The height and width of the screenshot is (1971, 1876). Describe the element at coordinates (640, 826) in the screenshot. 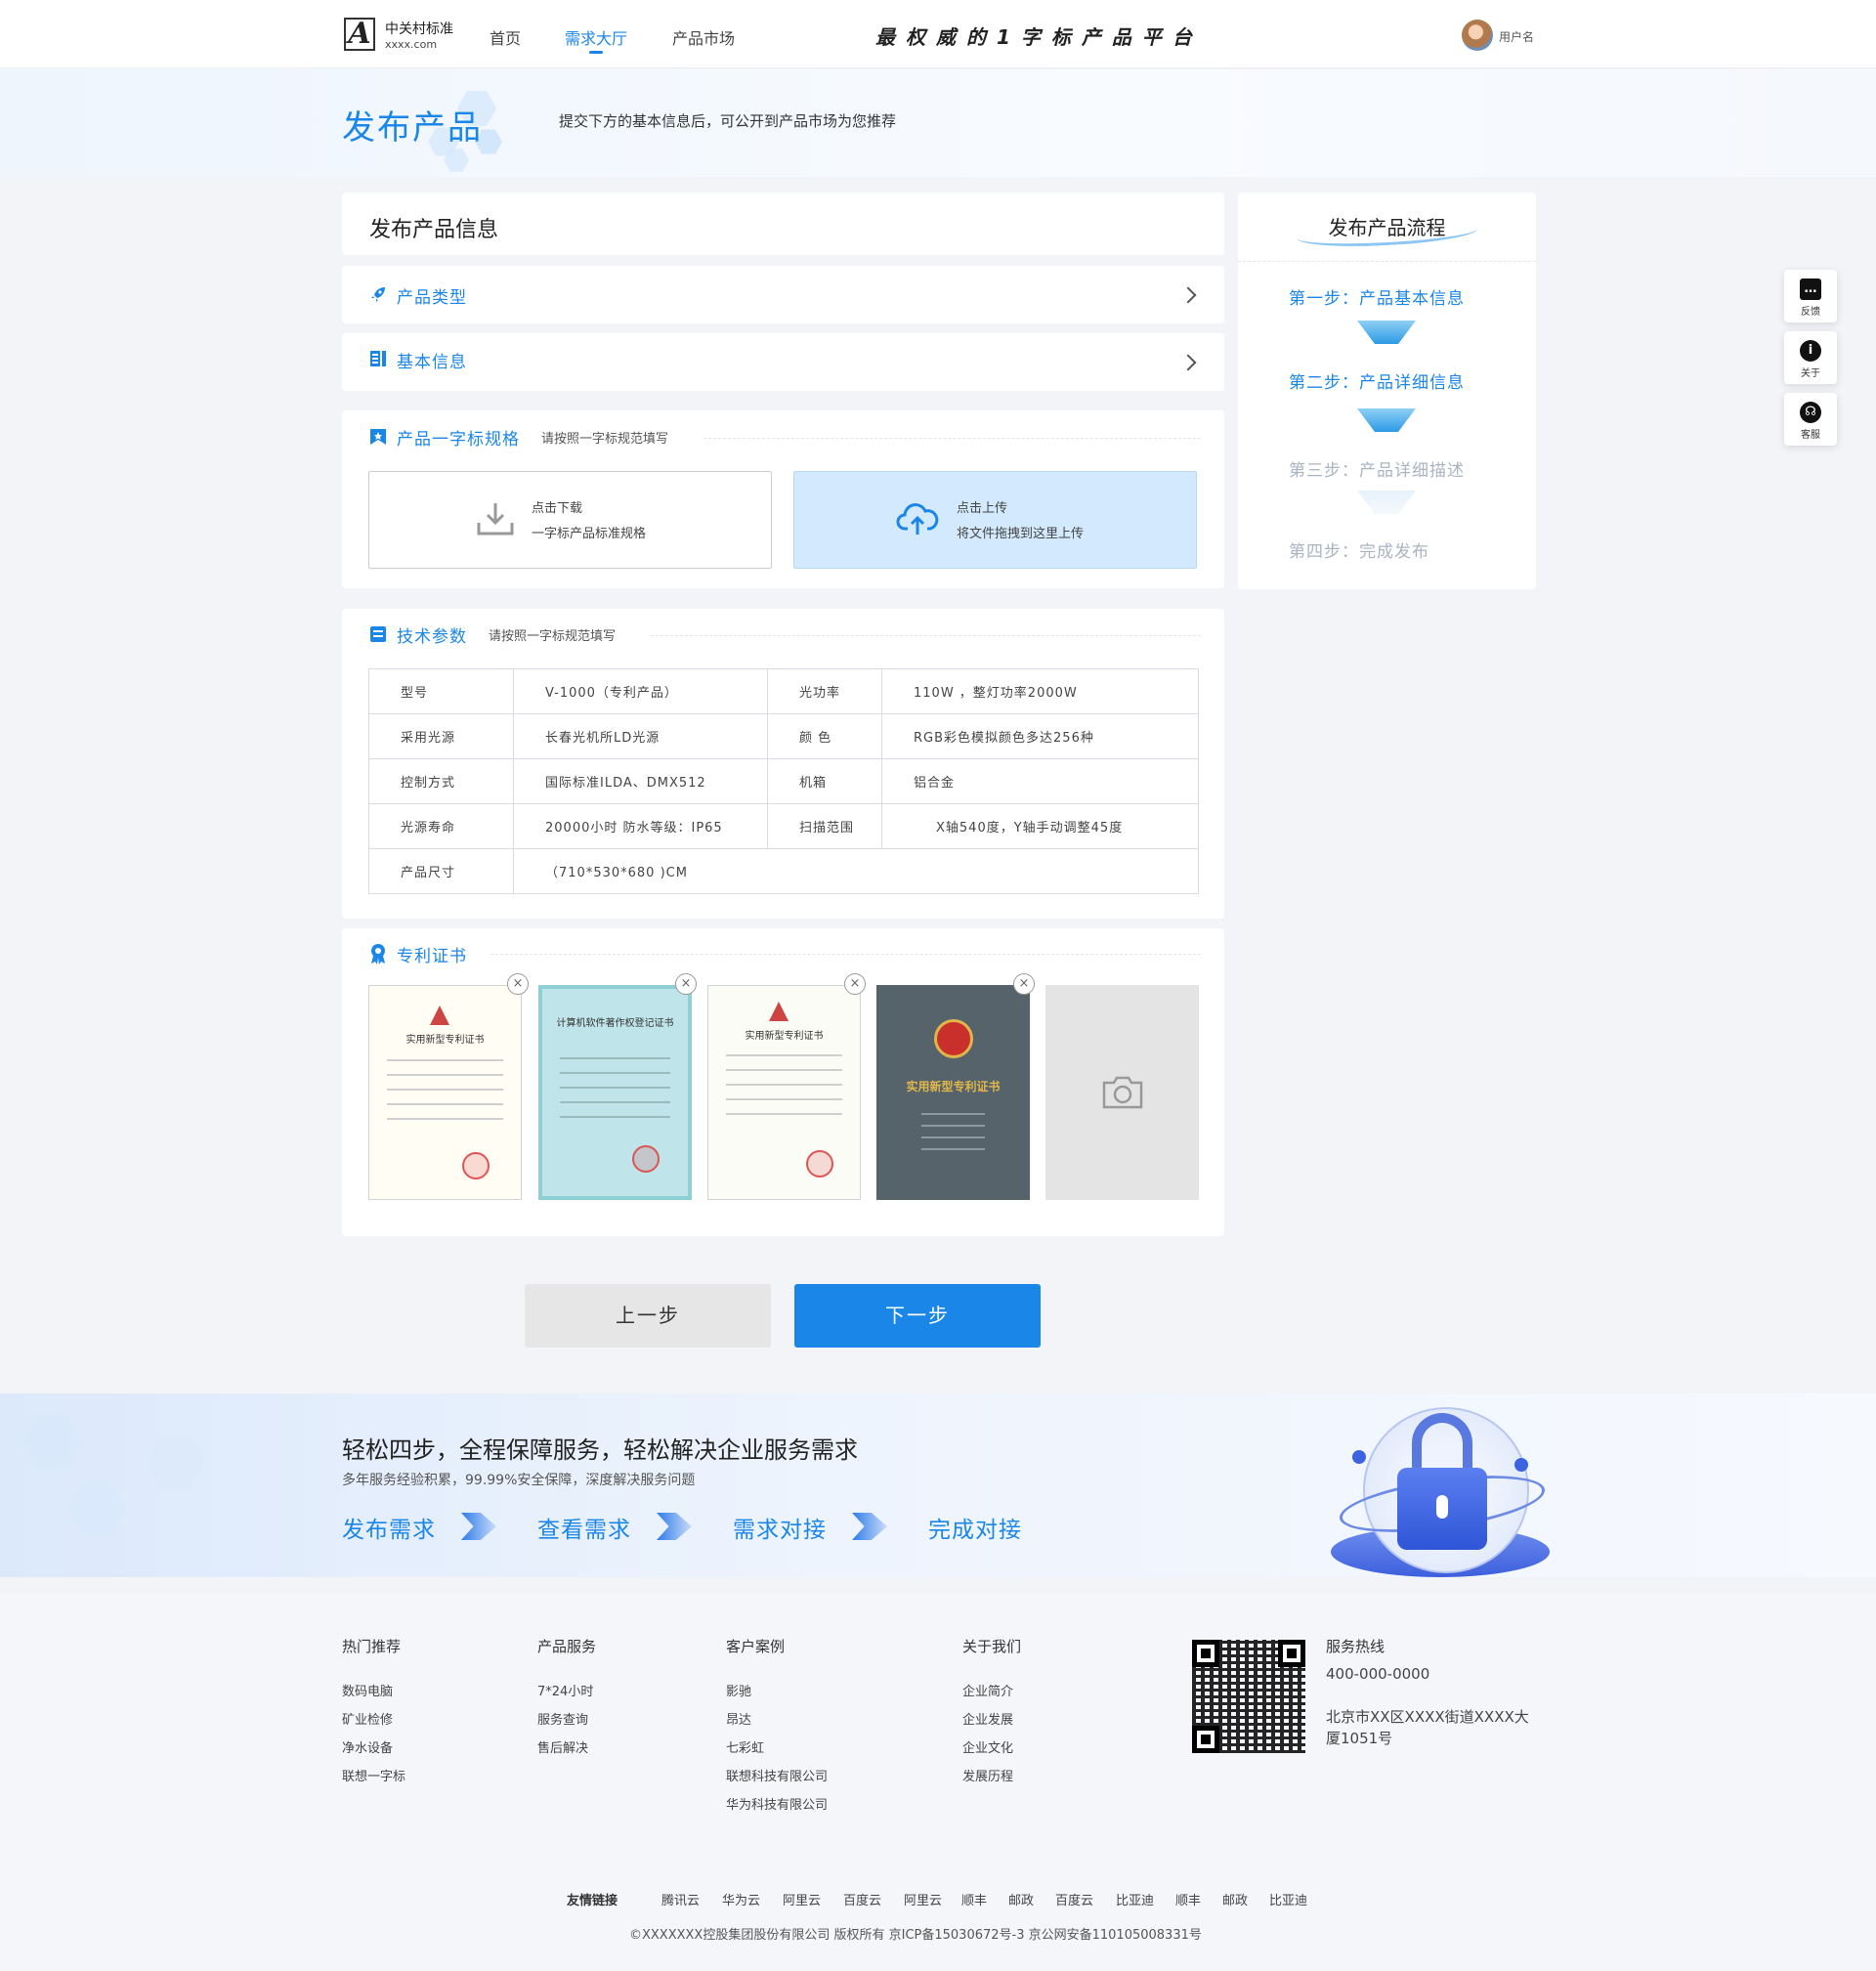

I see `param-value: 20000小时 防水等级：IP65` at that location.